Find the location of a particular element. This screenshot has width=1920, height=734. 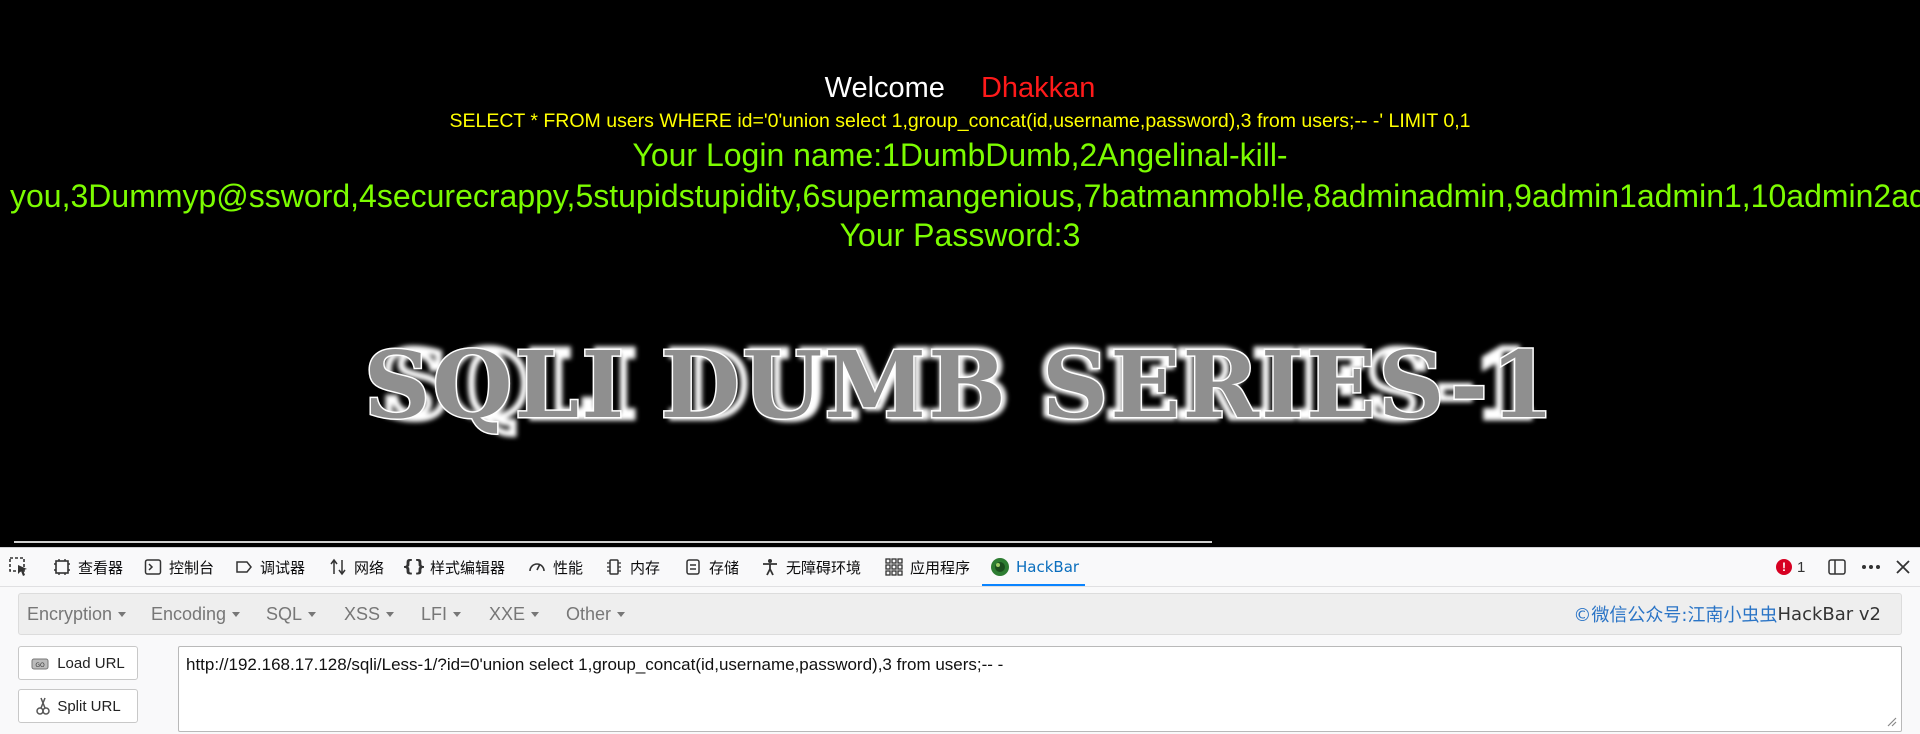

menu-other: Other is located at coordinates (596, 614).